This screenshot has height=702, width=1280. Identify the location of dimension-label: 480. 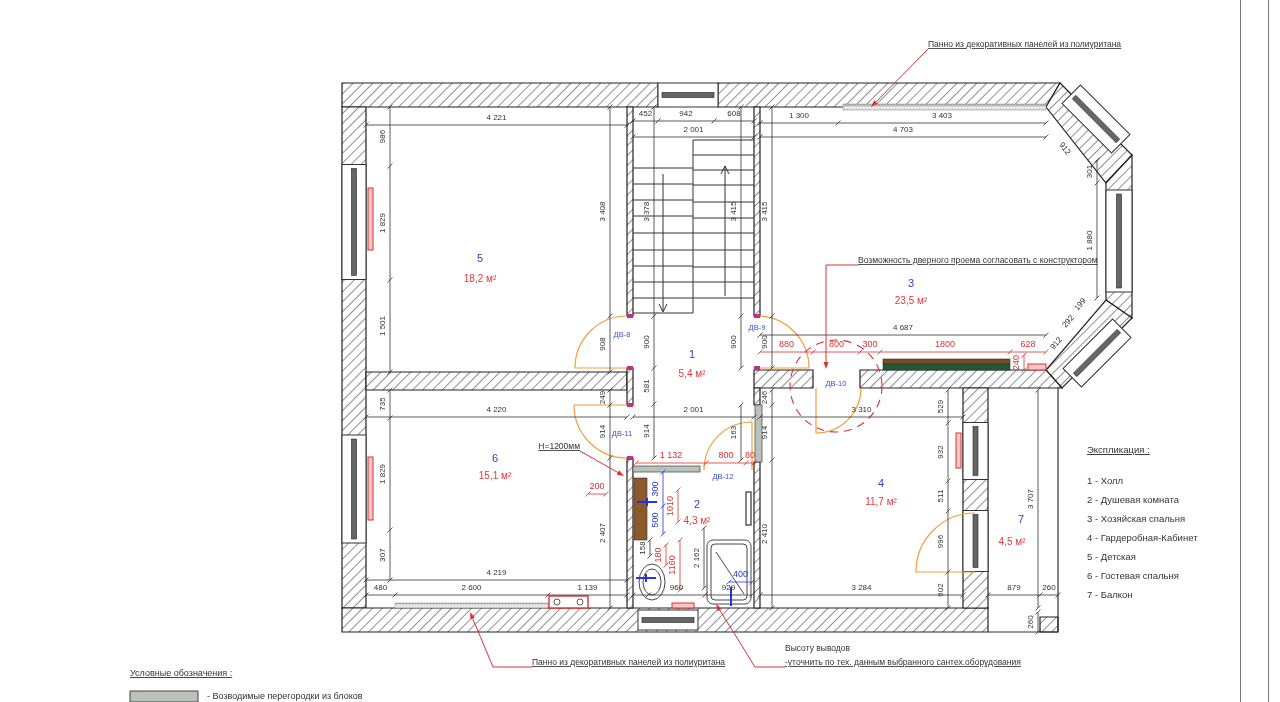
(380, 587).